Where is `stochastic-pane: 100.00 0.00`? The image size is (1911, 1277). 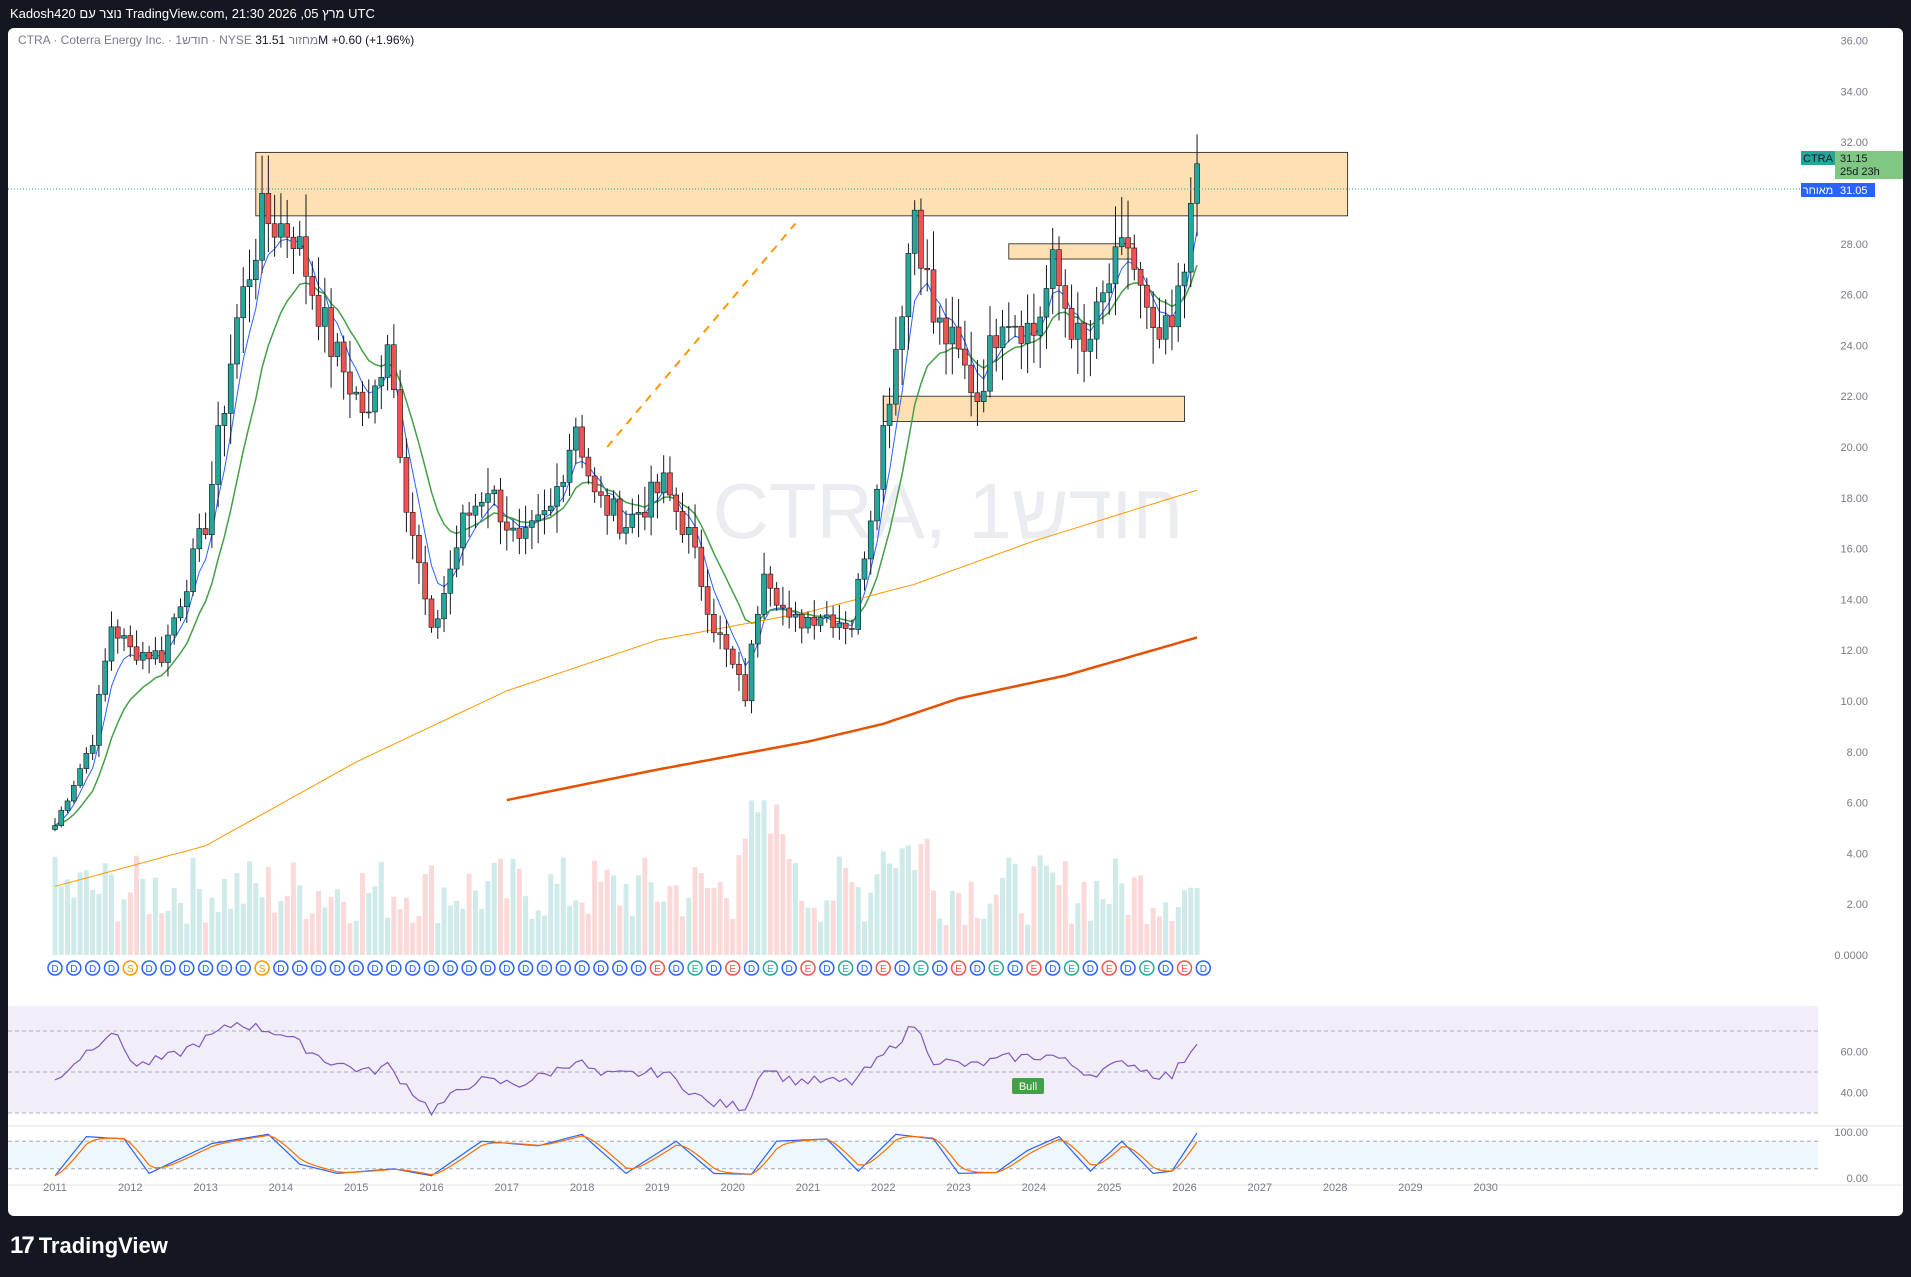
stochastic-pane: 100.00 0.00 is located at coordinates (955, 1156).